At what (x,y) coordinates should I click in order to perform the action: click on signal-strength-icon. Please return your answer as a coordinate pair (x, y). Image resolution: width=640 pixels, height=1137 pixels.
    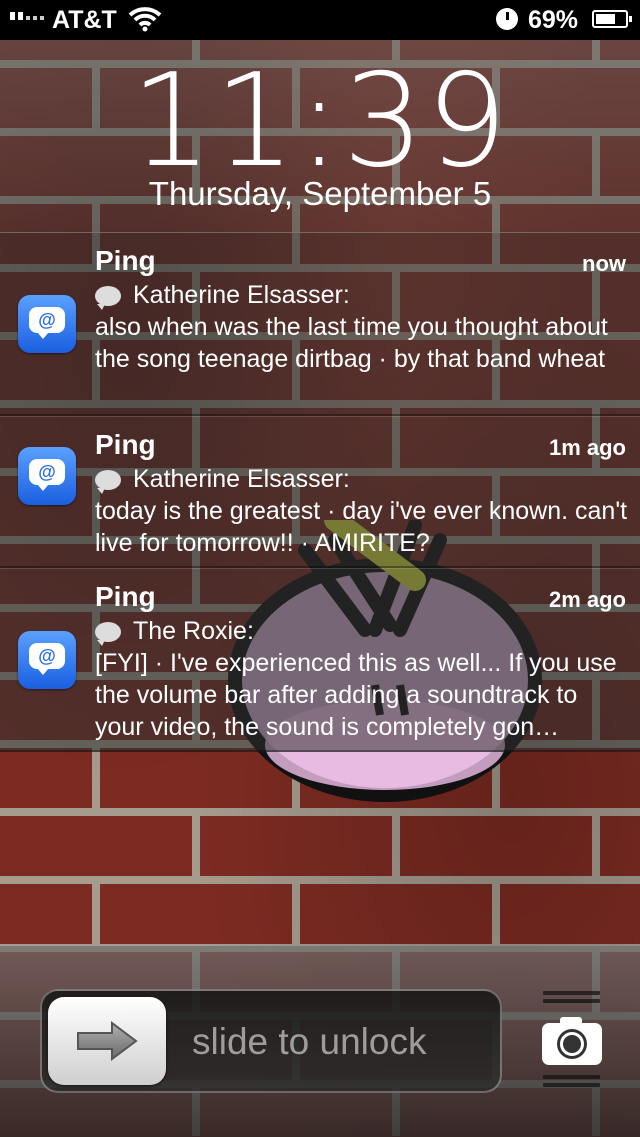
    Looking at the image, I should click on (27, 16).